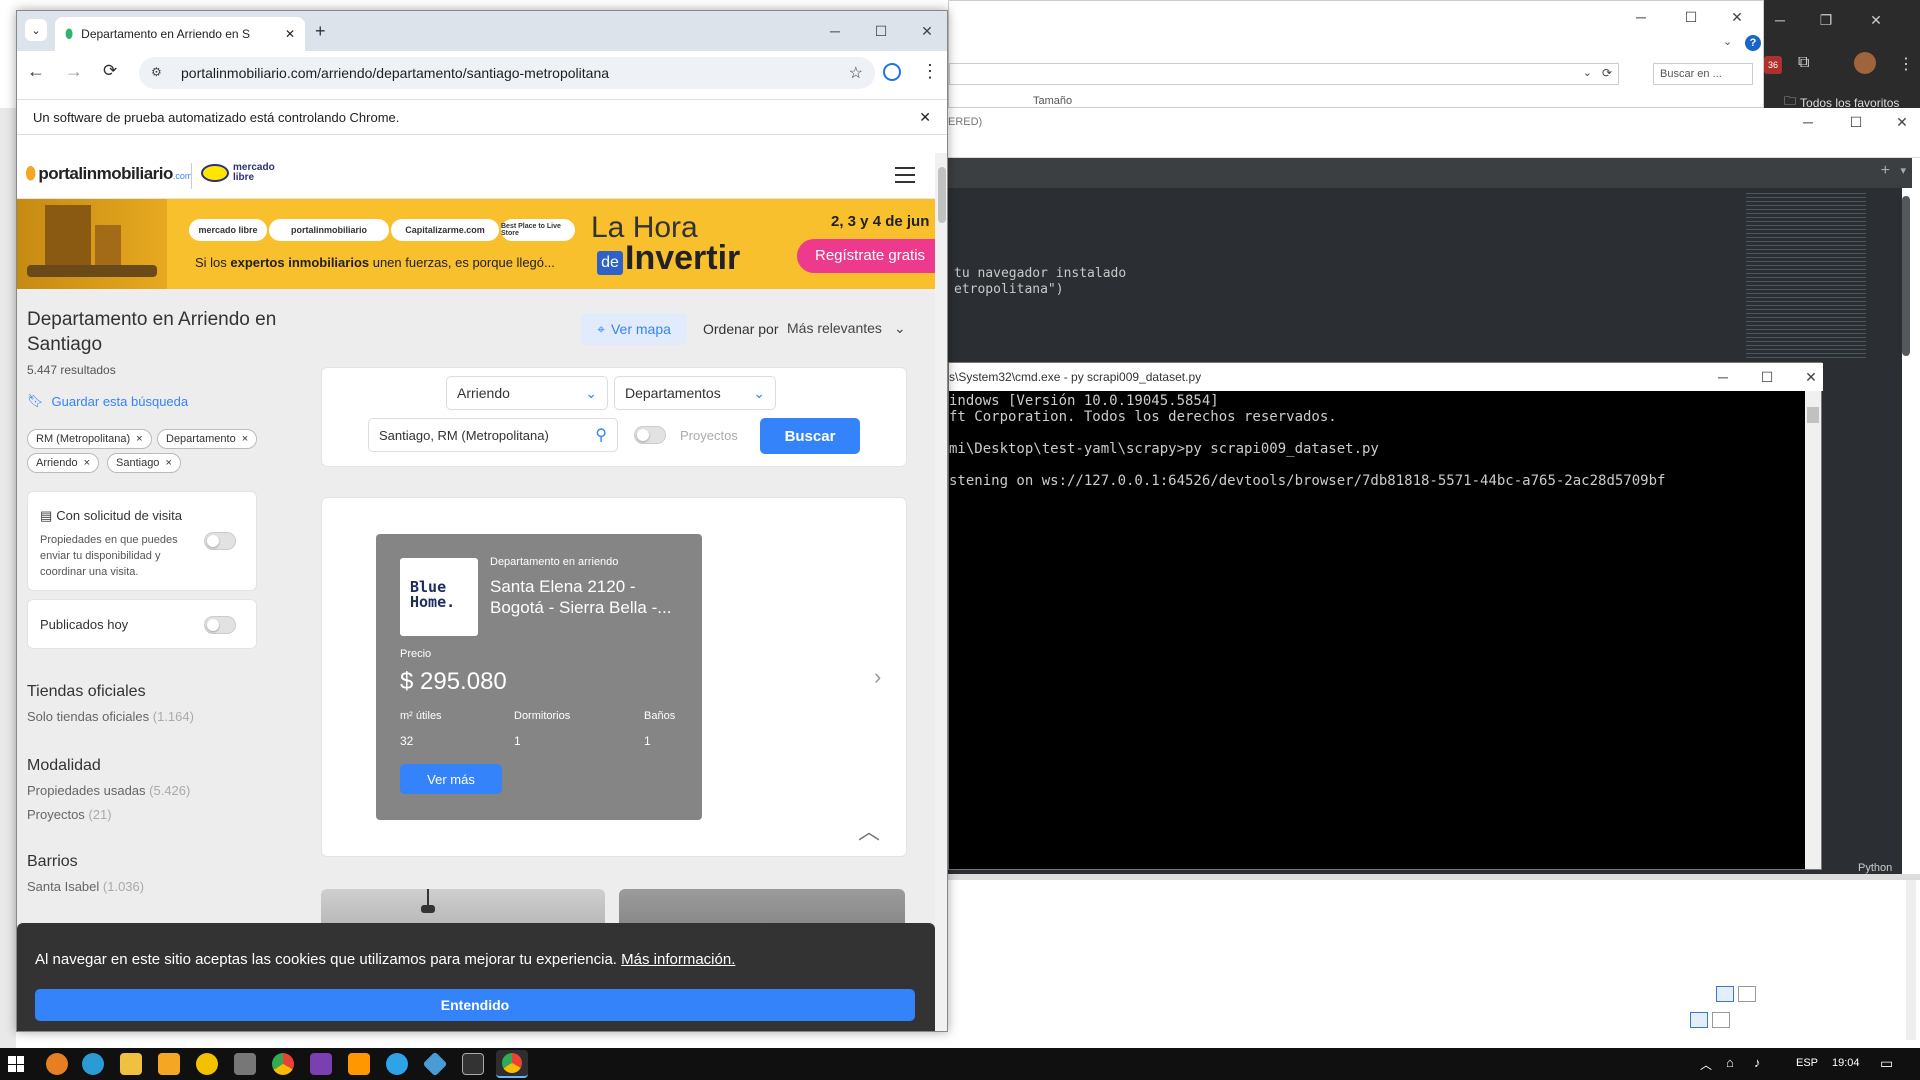  Describe the element at coordinates (846, 328) in the screenshot. I see `sort-dropdown: Más relevantes ⌄` at that location.